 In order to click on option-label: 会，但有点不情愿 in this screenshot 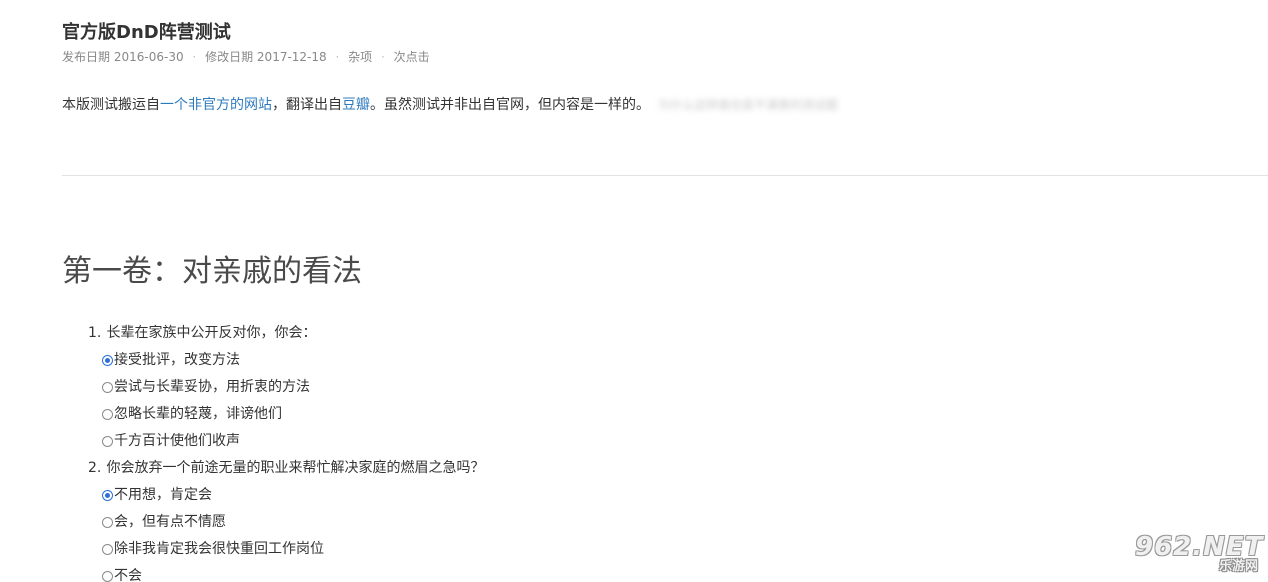, I will do `click(170, 522)`.